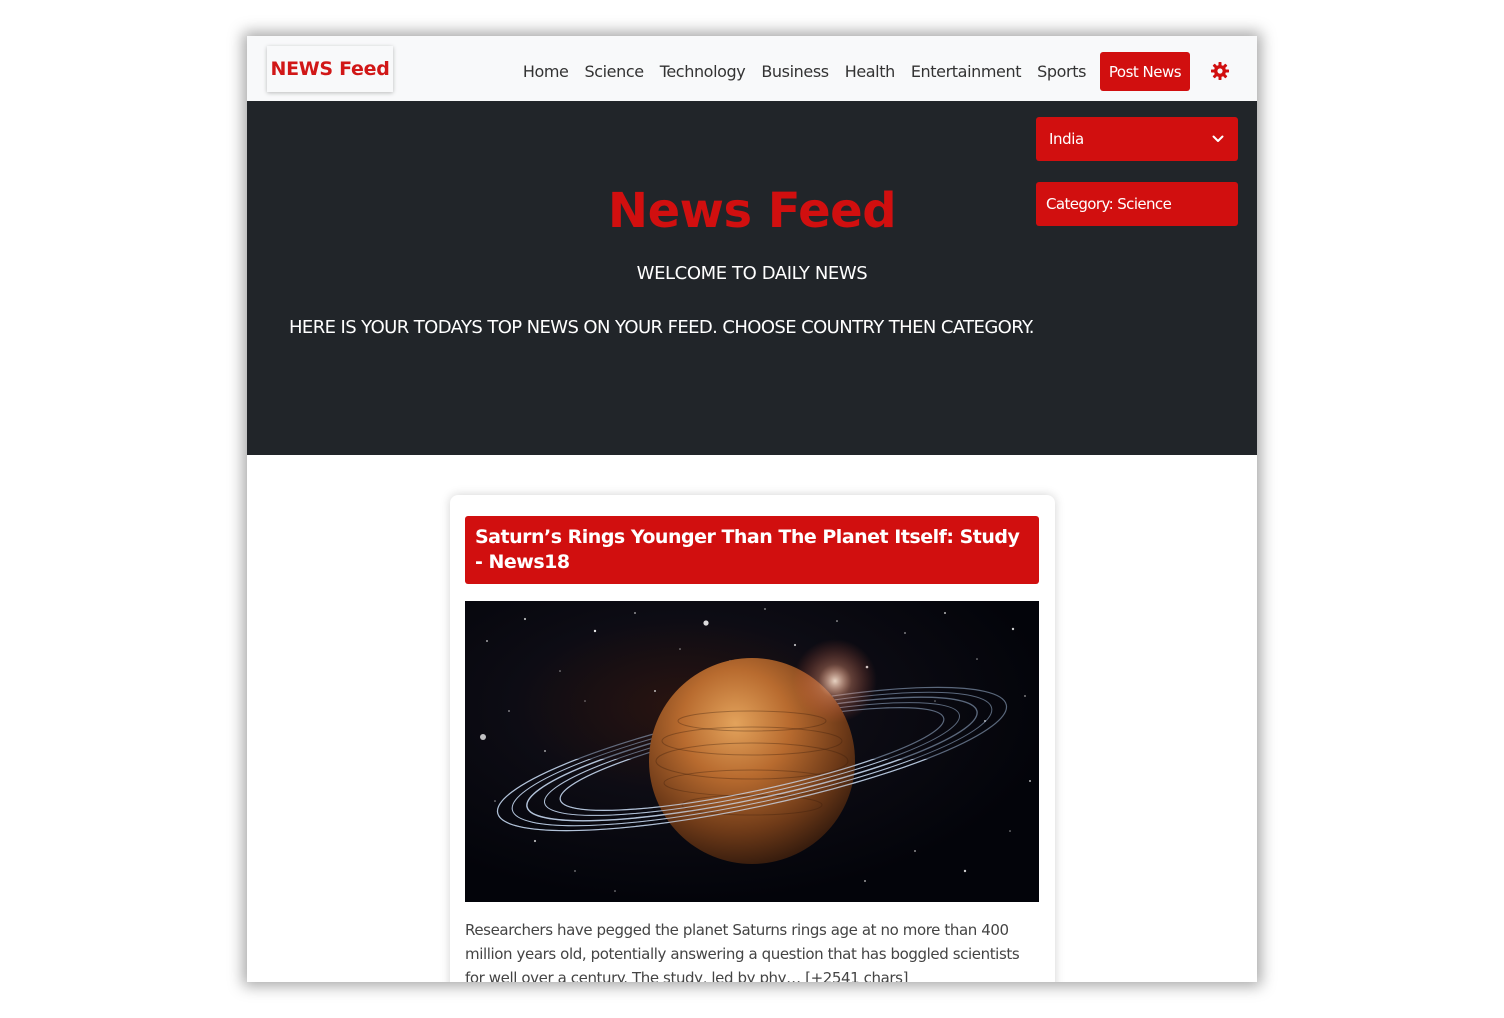 Image resolution: width=1504 pixels, height=1018 pixels. Describe the element at coordinates (1061, 71) in the screenshot. I see `nav-link-sports: Sports` at that location.